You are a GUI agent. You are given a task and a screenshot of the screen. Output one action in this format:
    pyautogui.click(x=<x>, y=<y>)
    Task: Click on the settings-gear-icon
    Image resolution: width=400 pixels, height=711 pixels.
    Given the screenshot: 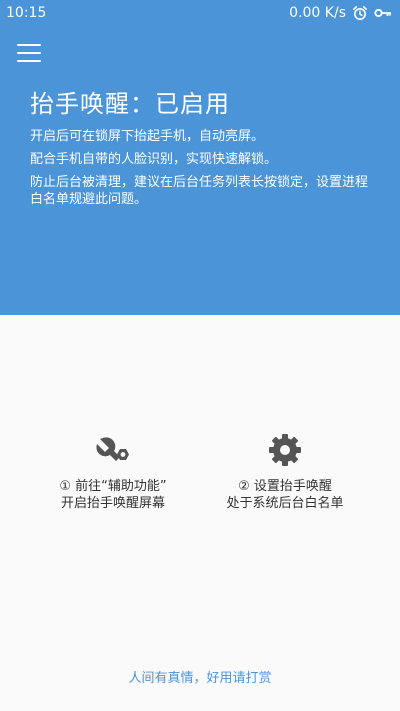 What is the action you would take?
    pyautogui.click(x=285, y=450)
    